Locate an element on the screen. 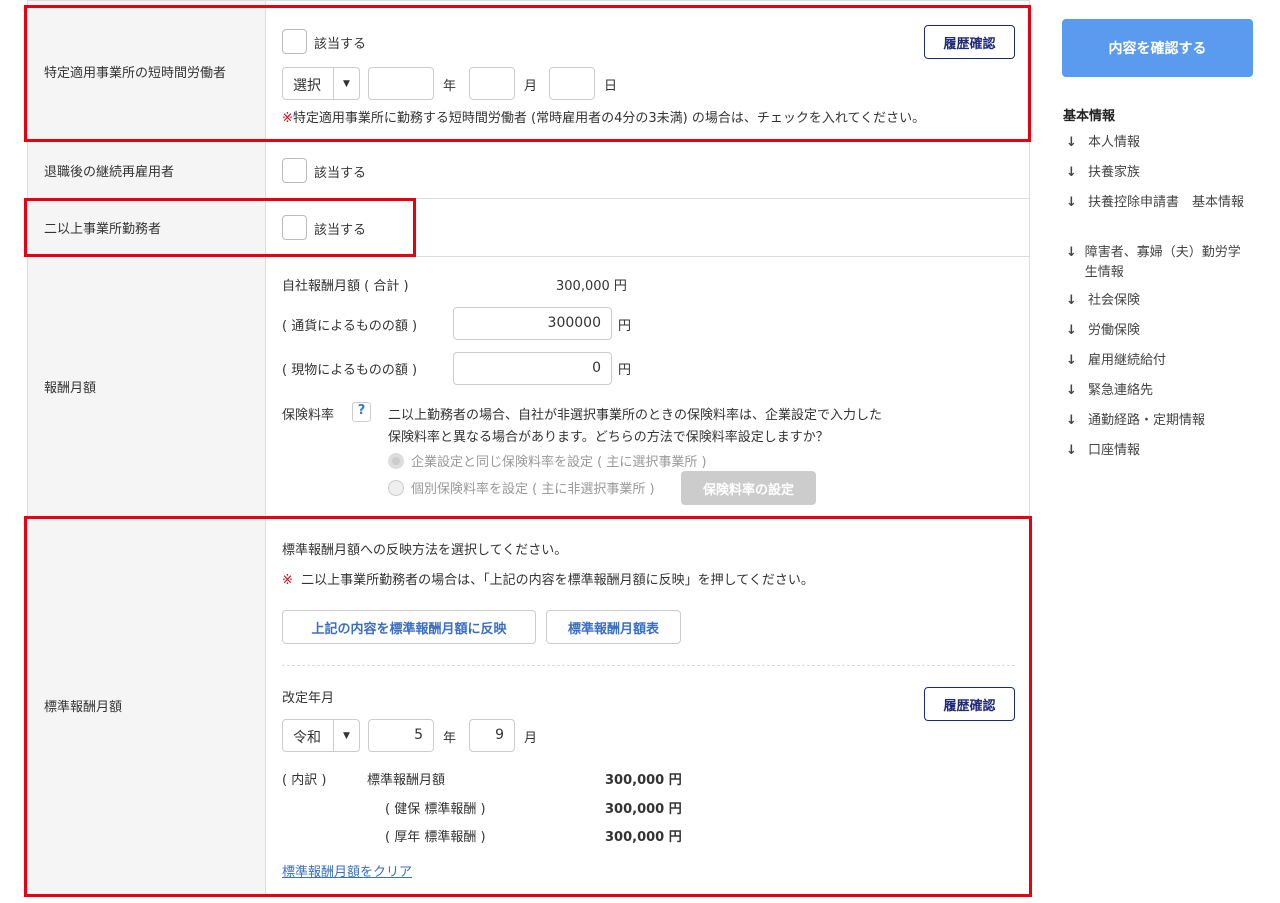  rate-text: 保険料率と異なる場合があります。どちらの方法で保険料率設定しますか？ is located at coordinates (608, 437).